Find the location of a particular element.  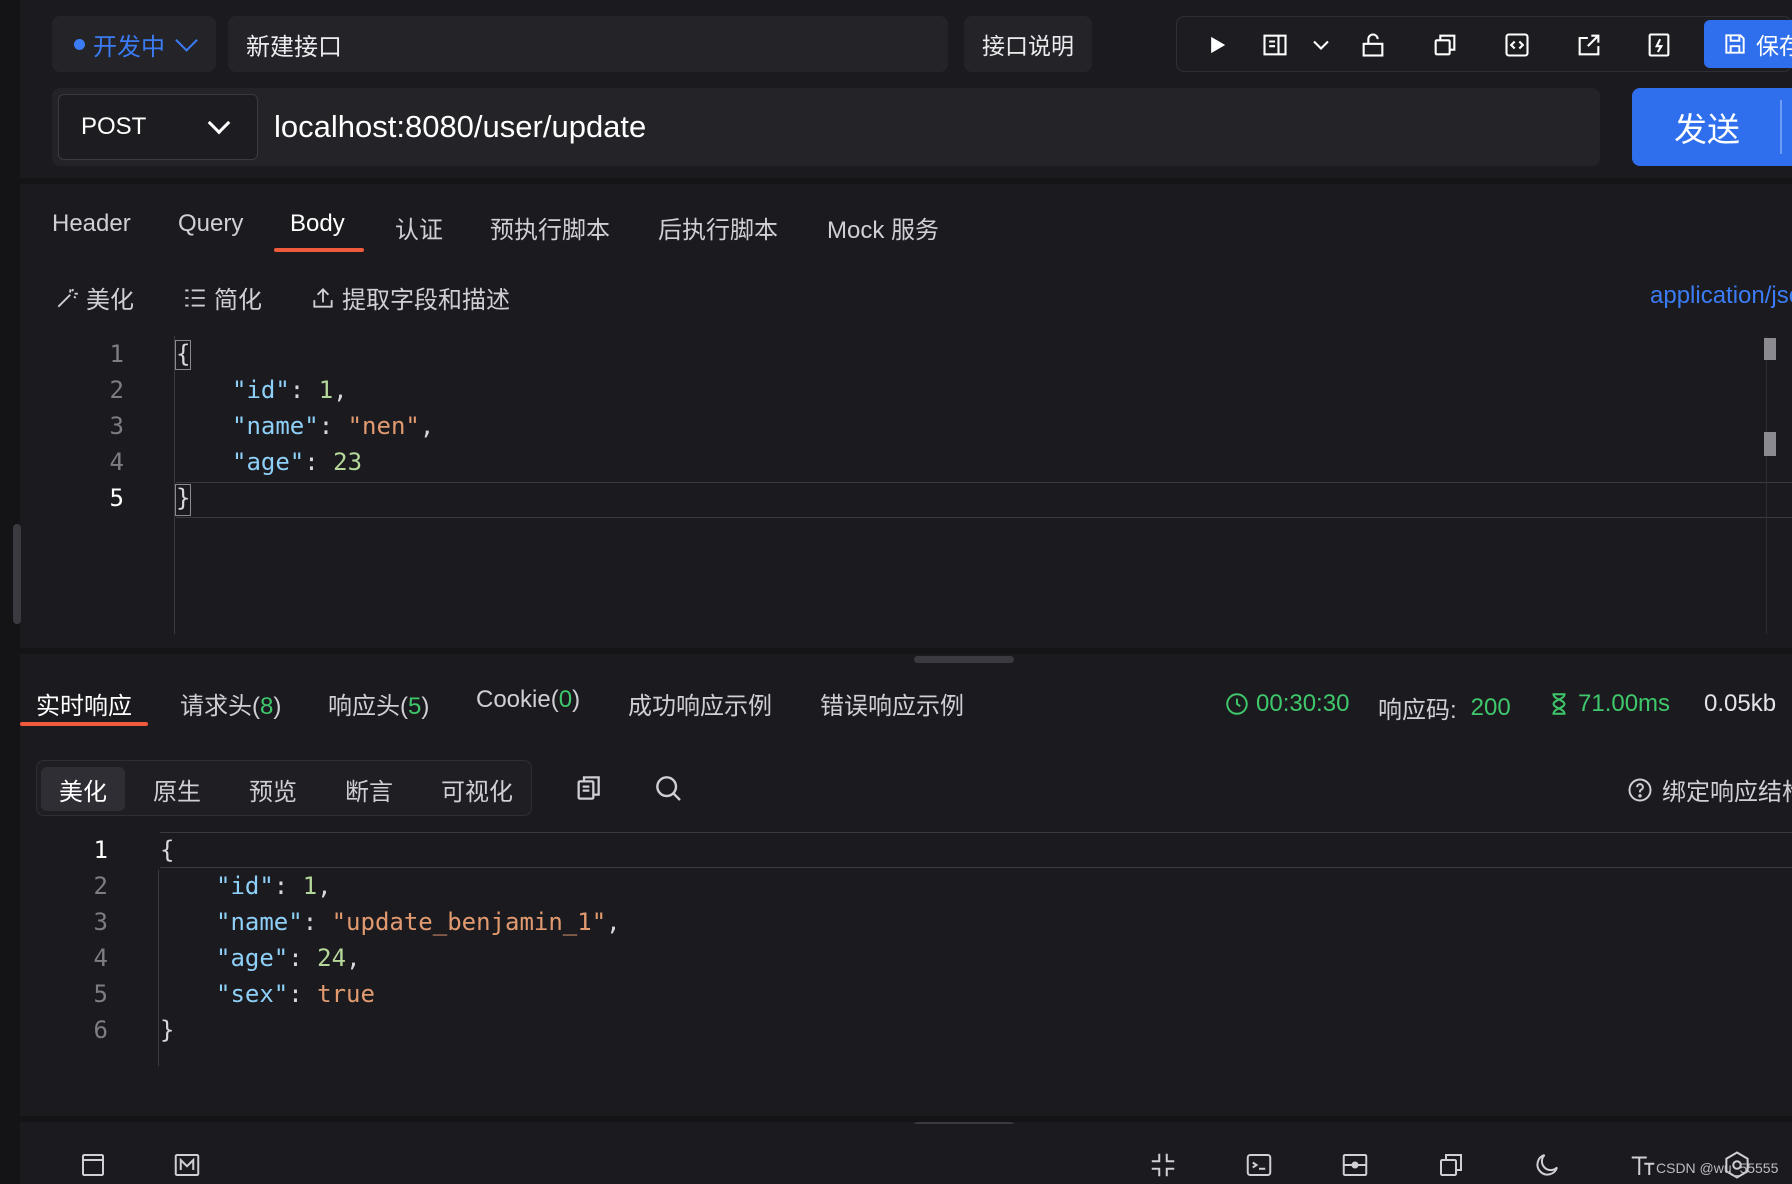

content-type-select: application/json is located at coordinates (1721, 296).